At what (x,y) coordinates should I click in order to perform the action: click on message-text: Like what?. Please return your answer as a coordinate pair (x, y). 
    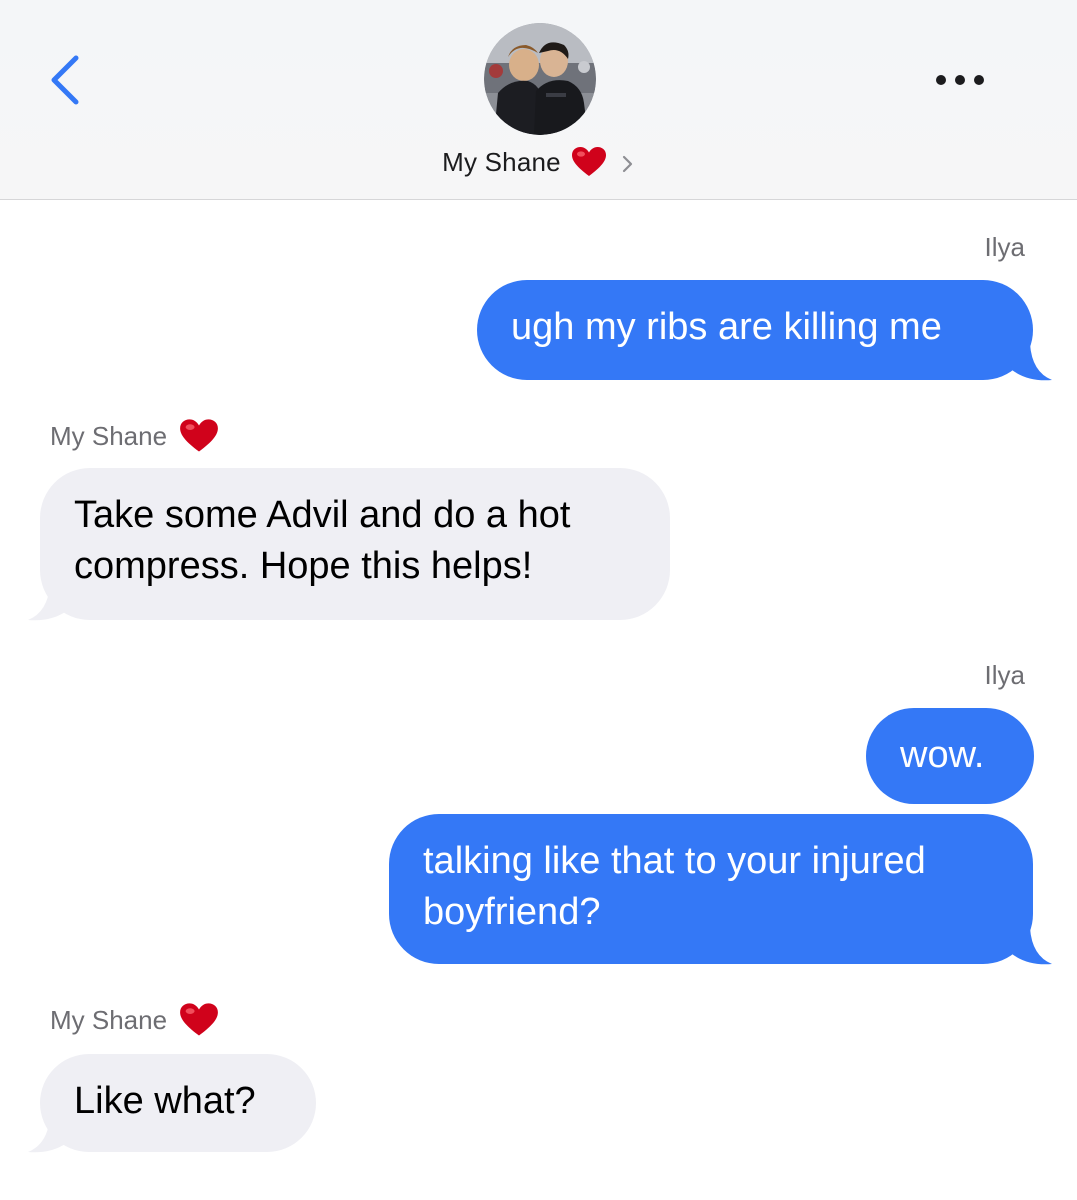
    Looking at the image, I should click on (165, 1101).